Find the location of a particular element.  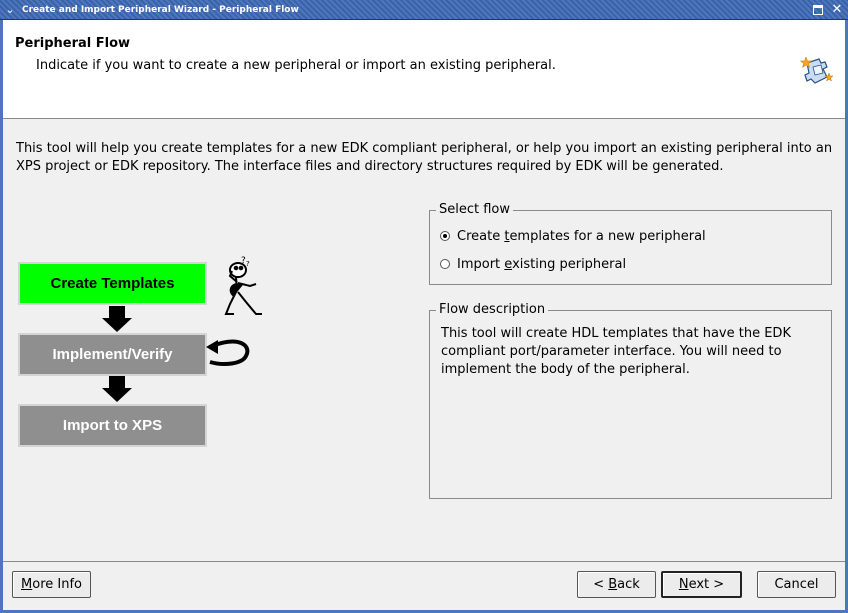

radio-create-templates: Create templates for a new peripheral is located at coordinates (573, 236).